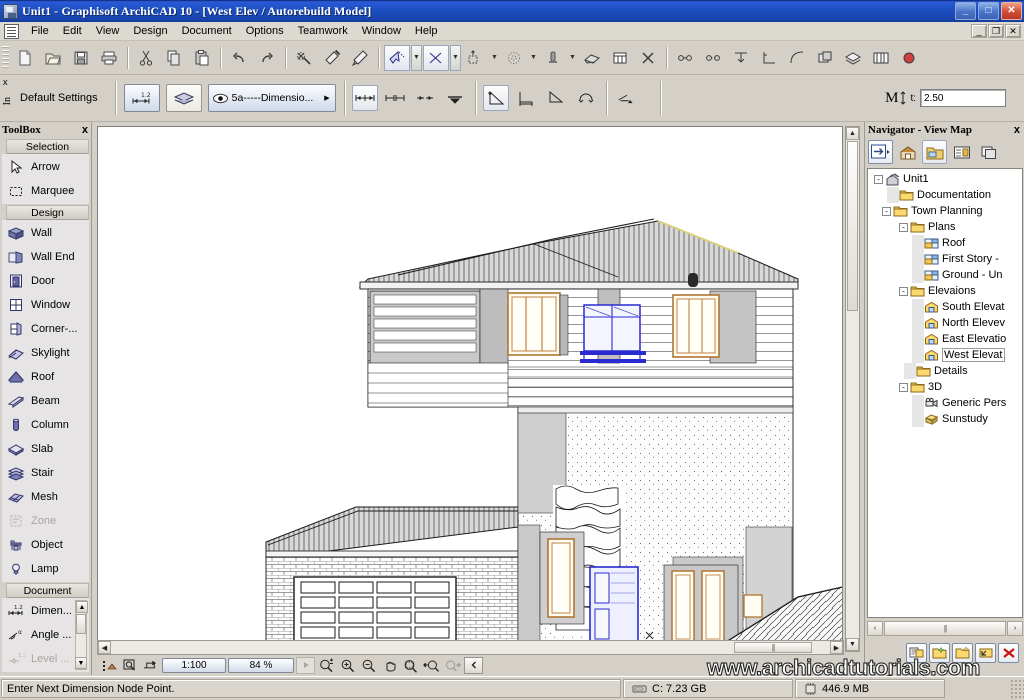 The image size is (1024, 700). Describe the element at coordinates (53, 58) in the screenshot. I see `open-file-icon` at that location.